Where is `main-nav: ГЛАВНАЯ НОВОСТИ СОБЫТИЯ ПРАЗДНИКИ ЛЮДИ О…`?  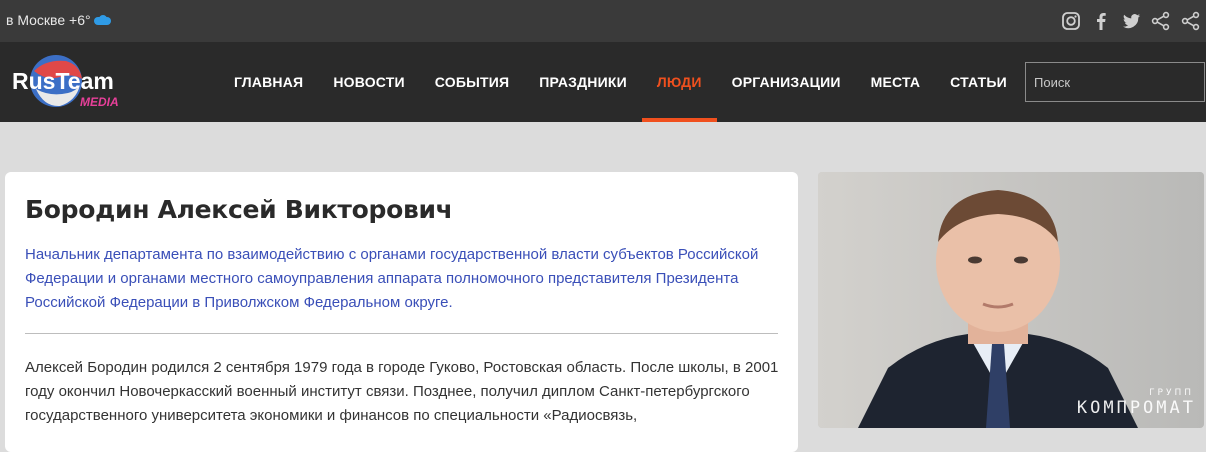
main-nav: ГЛАВНАЯ НОВОСТИ СОБЫТИЯ ПРАЗДНИКИ ЛЮДИ О… is located at coordinates (620, 82).